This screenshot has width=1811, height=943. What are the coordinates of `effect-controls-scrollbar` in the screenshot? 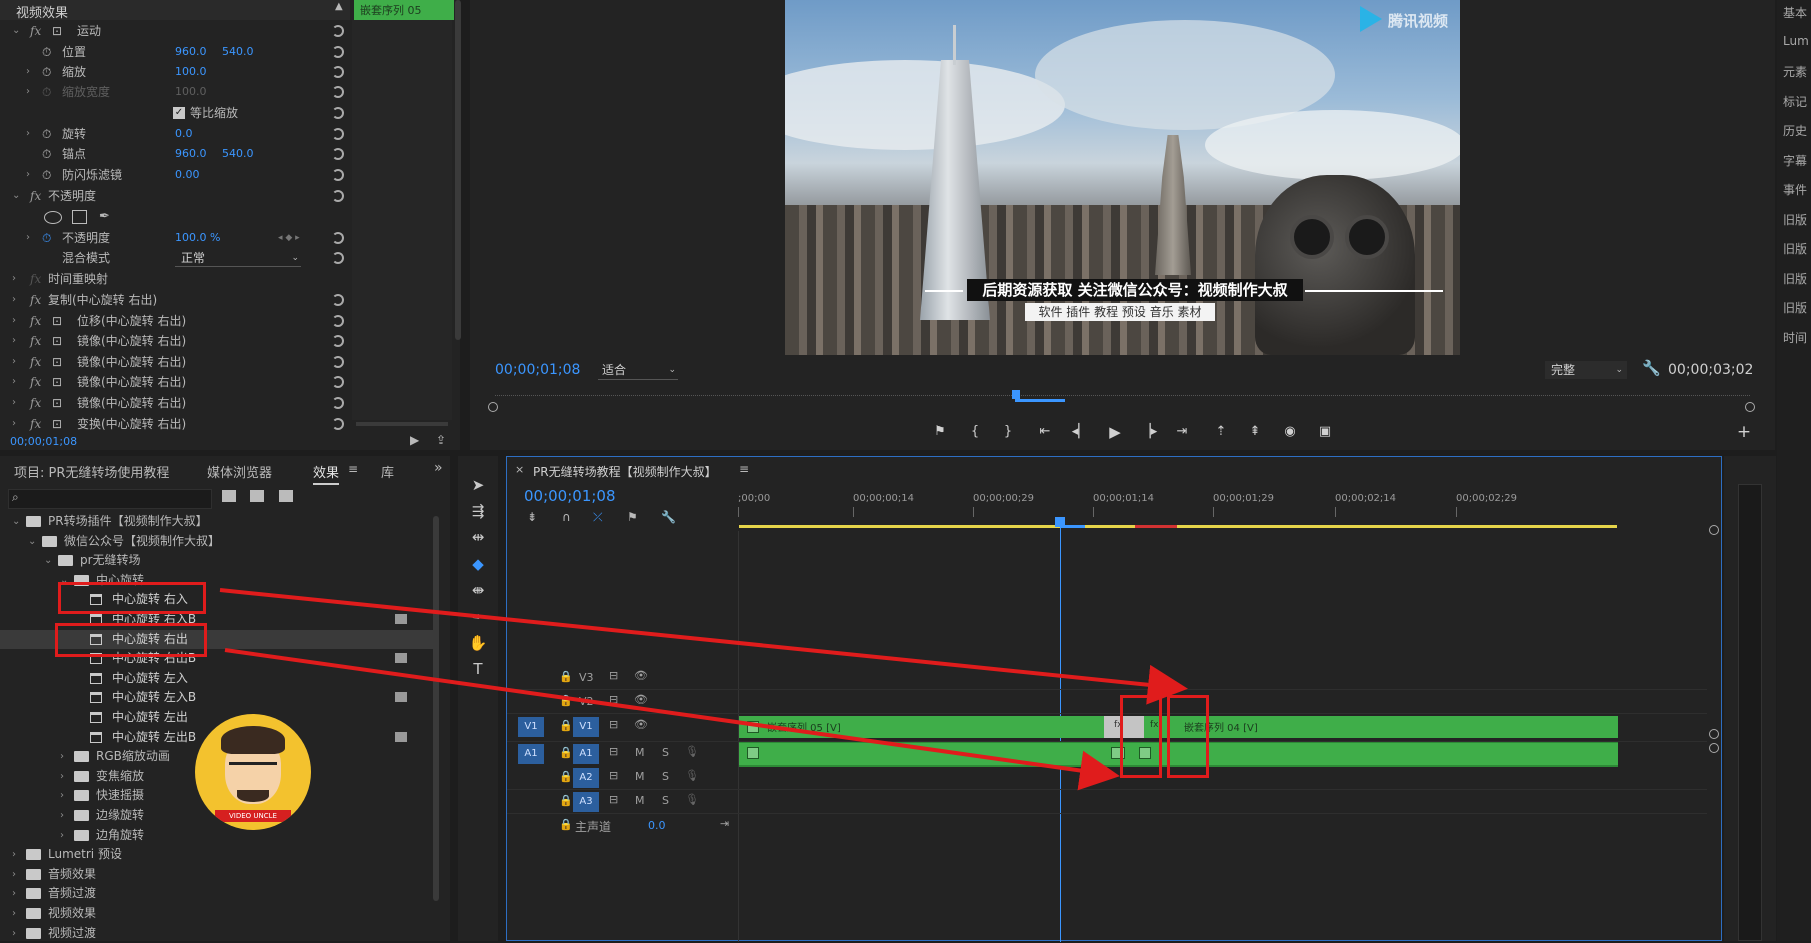 It's located at (458, 170).